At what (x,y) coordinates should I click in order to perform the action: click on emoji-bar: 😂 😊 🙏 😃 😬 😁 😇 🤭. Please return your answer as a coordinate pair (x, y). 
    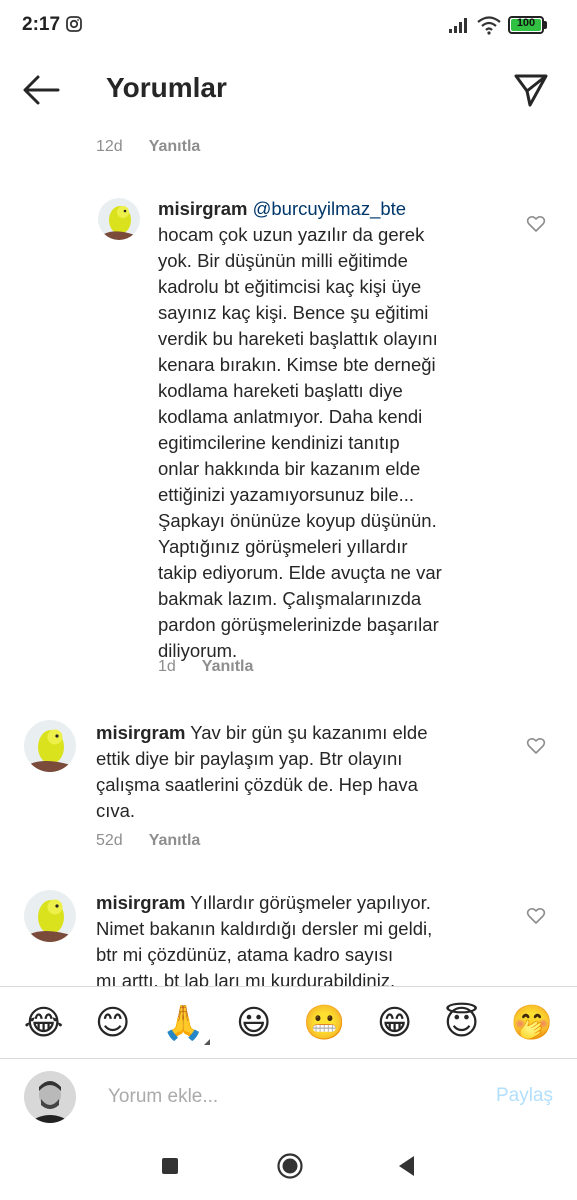
    Looking at the image, I should click on (288, 1022).